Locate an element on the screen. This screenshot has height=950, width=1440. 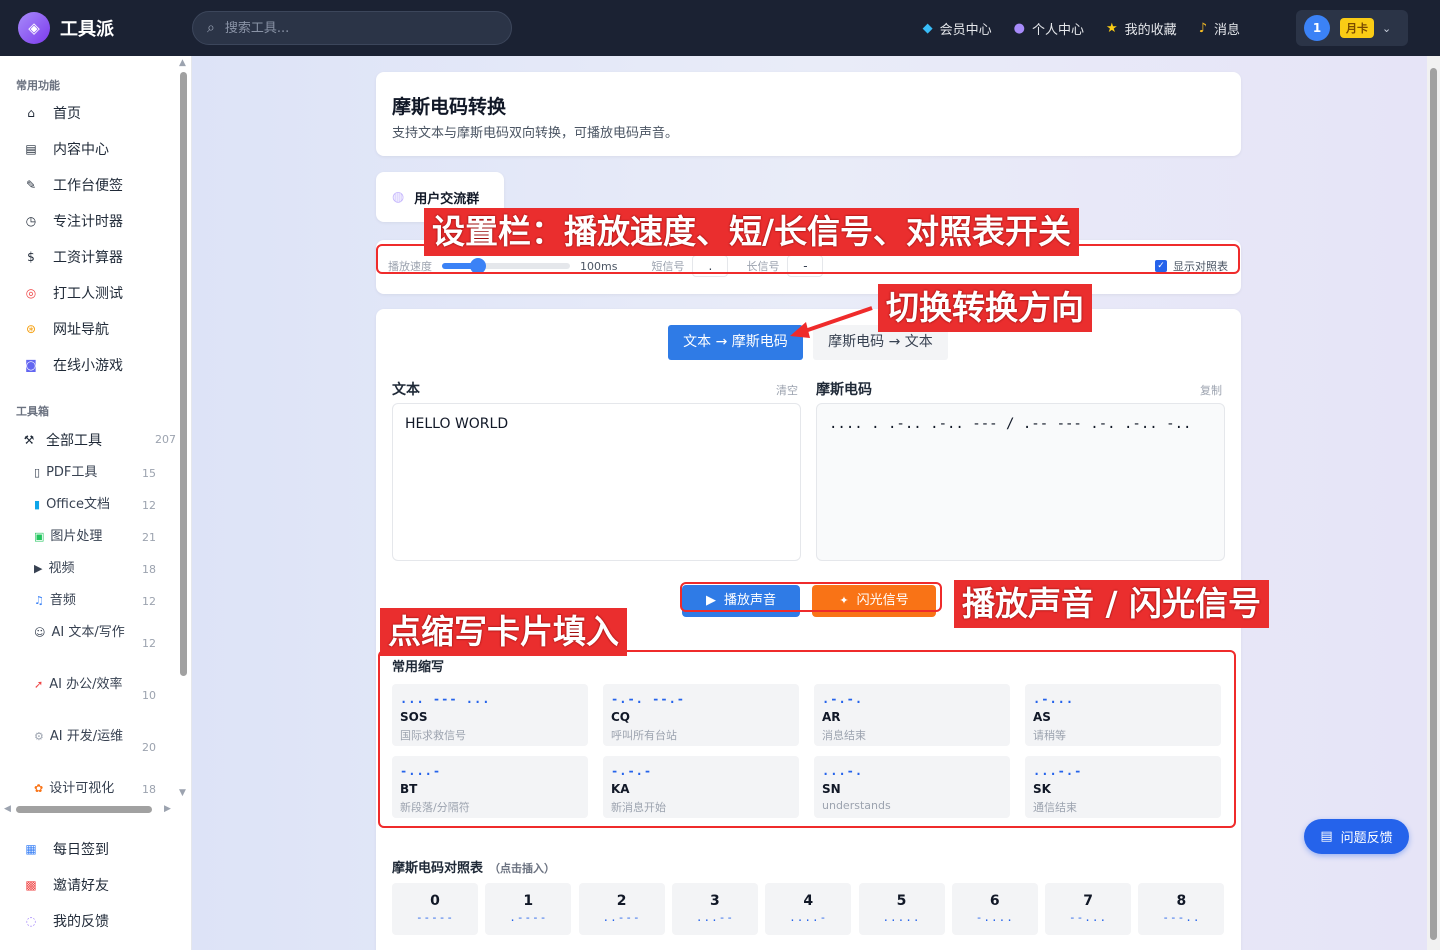
scroll-down-icon: ▼ is located at coordinates (182, 793).